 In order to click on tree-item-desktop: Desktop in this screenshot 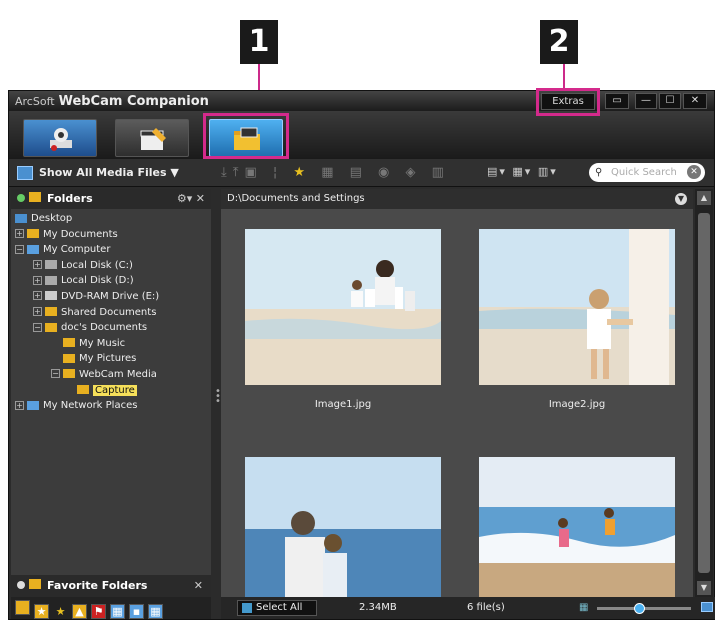, I will do `click(111, 219)`.